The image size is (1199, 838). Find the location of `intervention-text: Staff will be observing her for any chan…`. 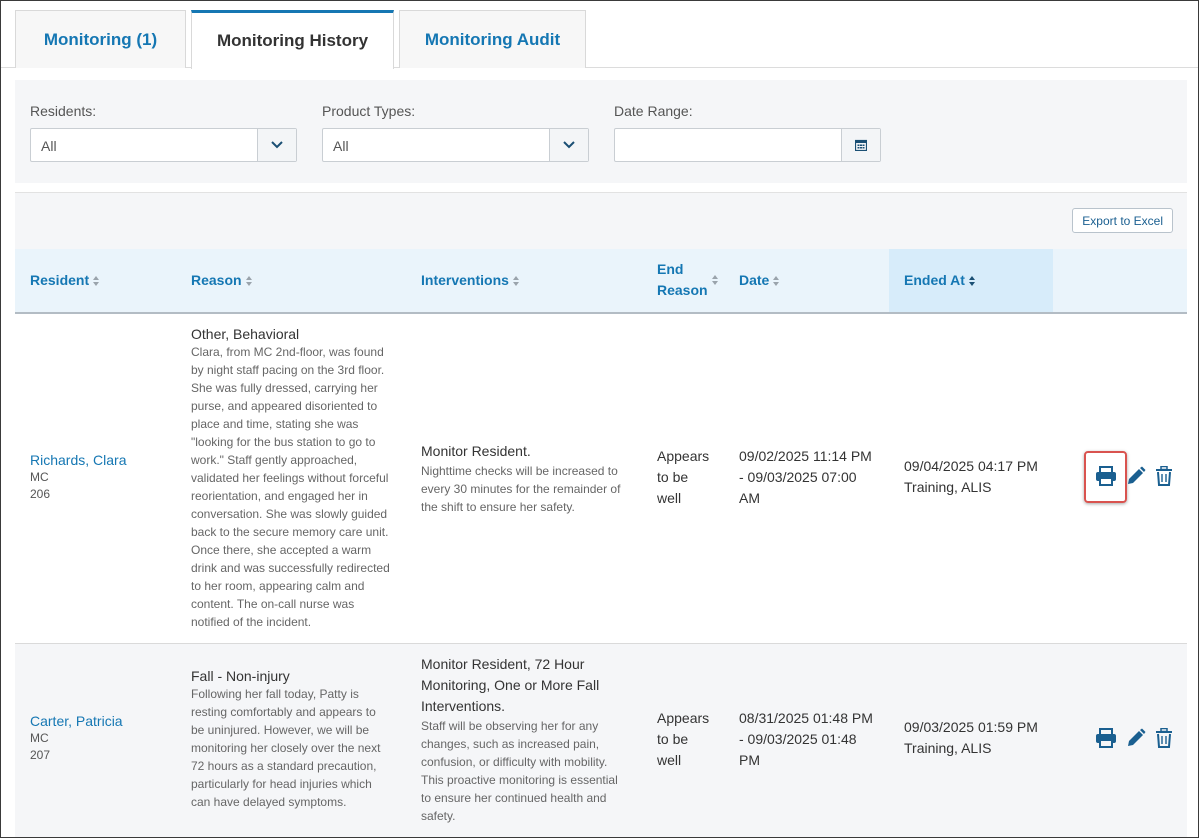

intervention-text: Staff will be observing her for any chan… is located at coordinates (531, 771).